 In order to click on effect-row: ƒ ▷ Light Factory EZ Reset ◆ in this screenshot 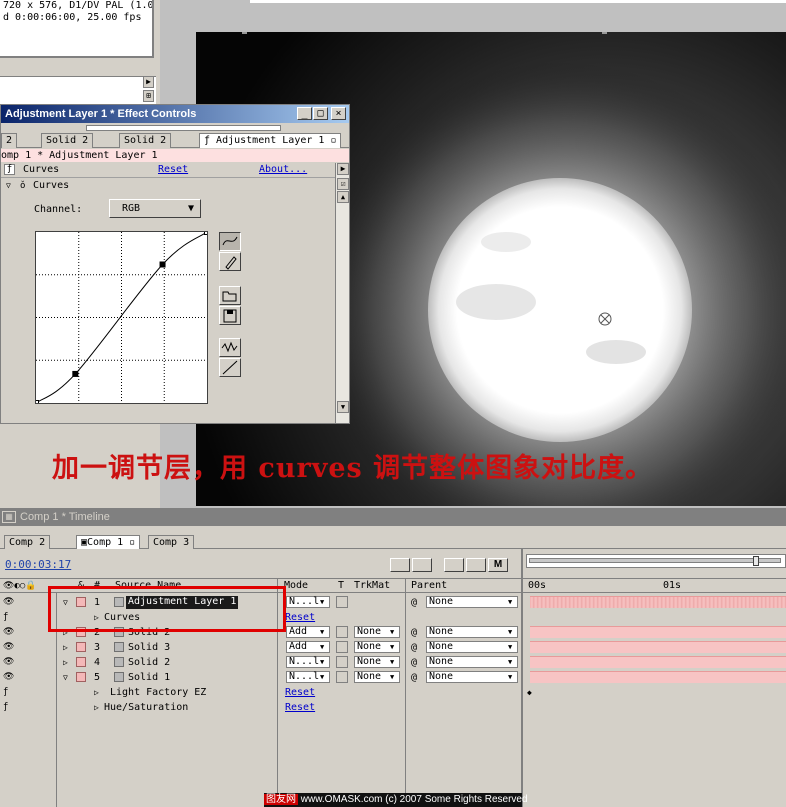, I will do `click(393, 692)`.